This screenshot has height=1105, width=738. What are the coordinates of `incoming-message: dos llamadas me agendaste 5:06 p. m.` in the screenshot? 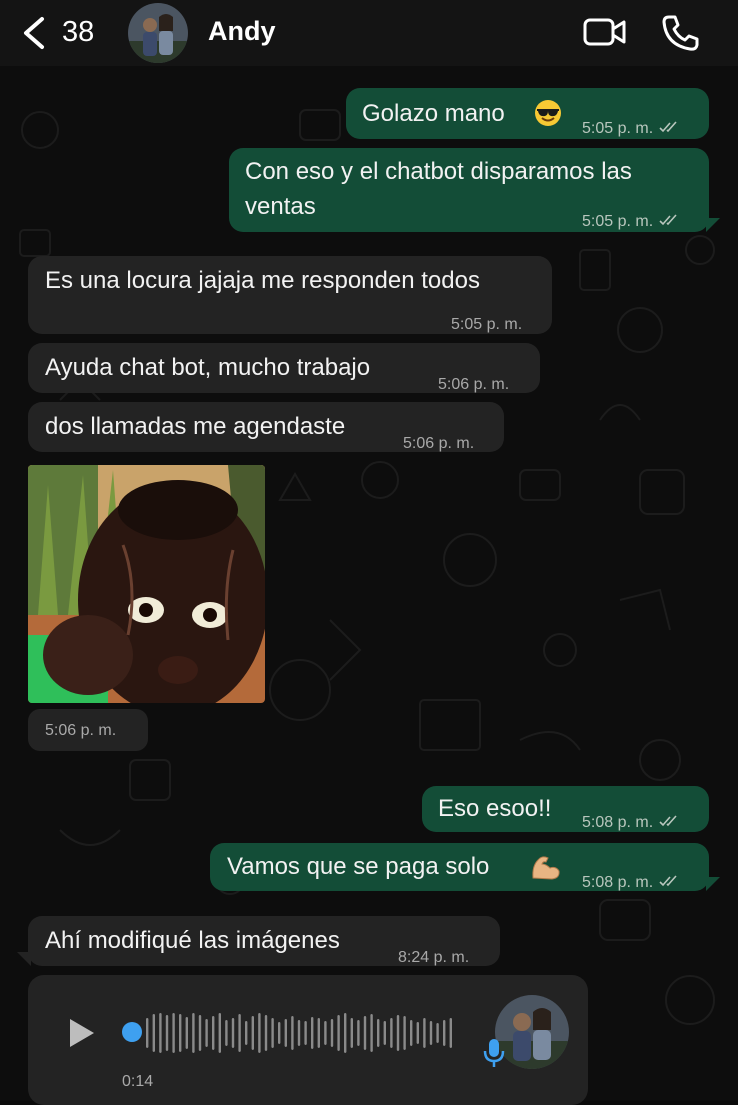 It's located at (266, 427).